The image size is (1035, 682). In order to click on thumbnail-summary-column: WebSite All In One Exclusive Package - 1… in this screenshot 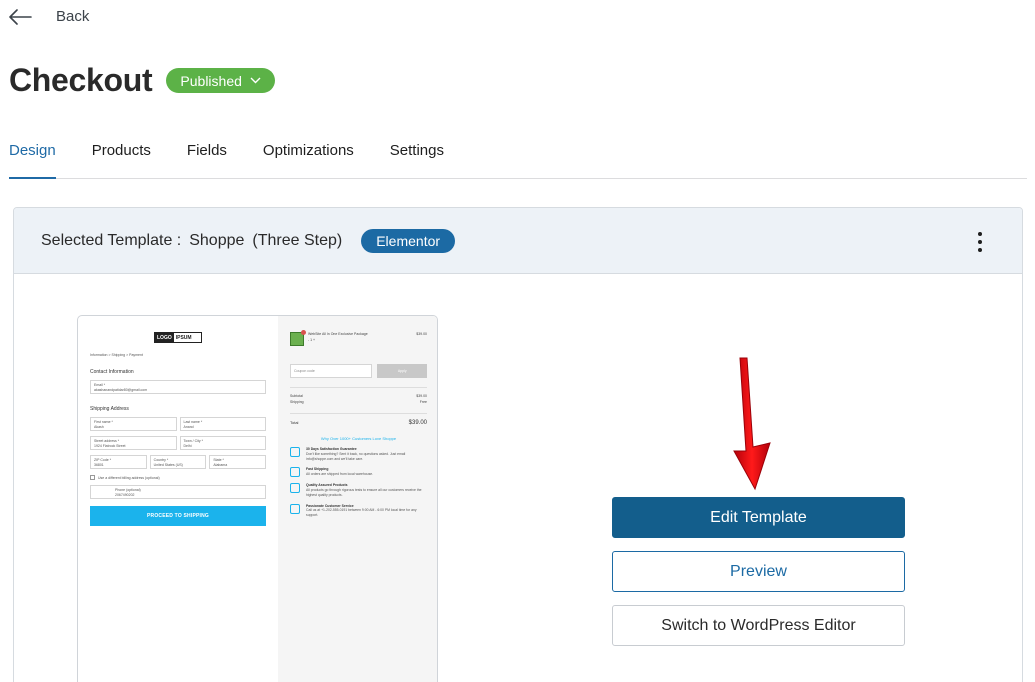, I will do `click(357, 499)`.